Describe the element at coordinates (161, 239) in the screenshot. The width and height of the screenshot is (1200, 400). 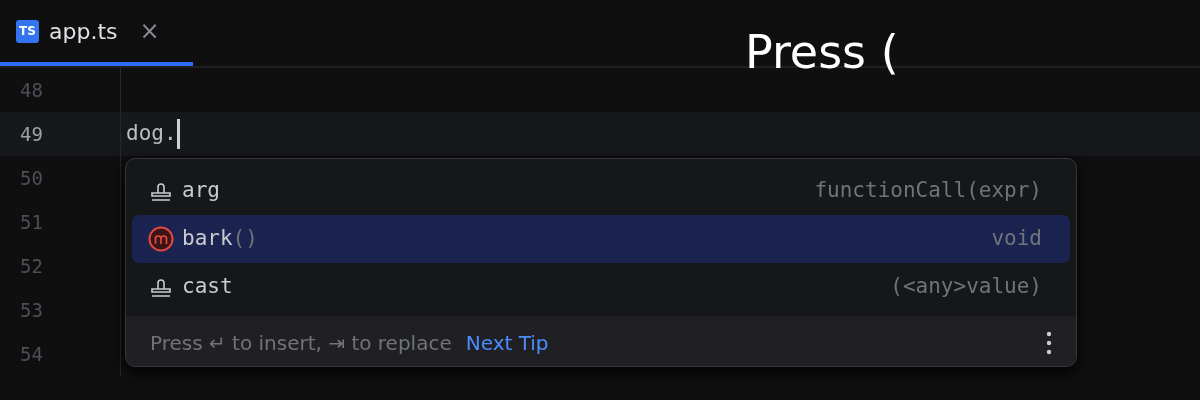
I see `method-icon` at that location.